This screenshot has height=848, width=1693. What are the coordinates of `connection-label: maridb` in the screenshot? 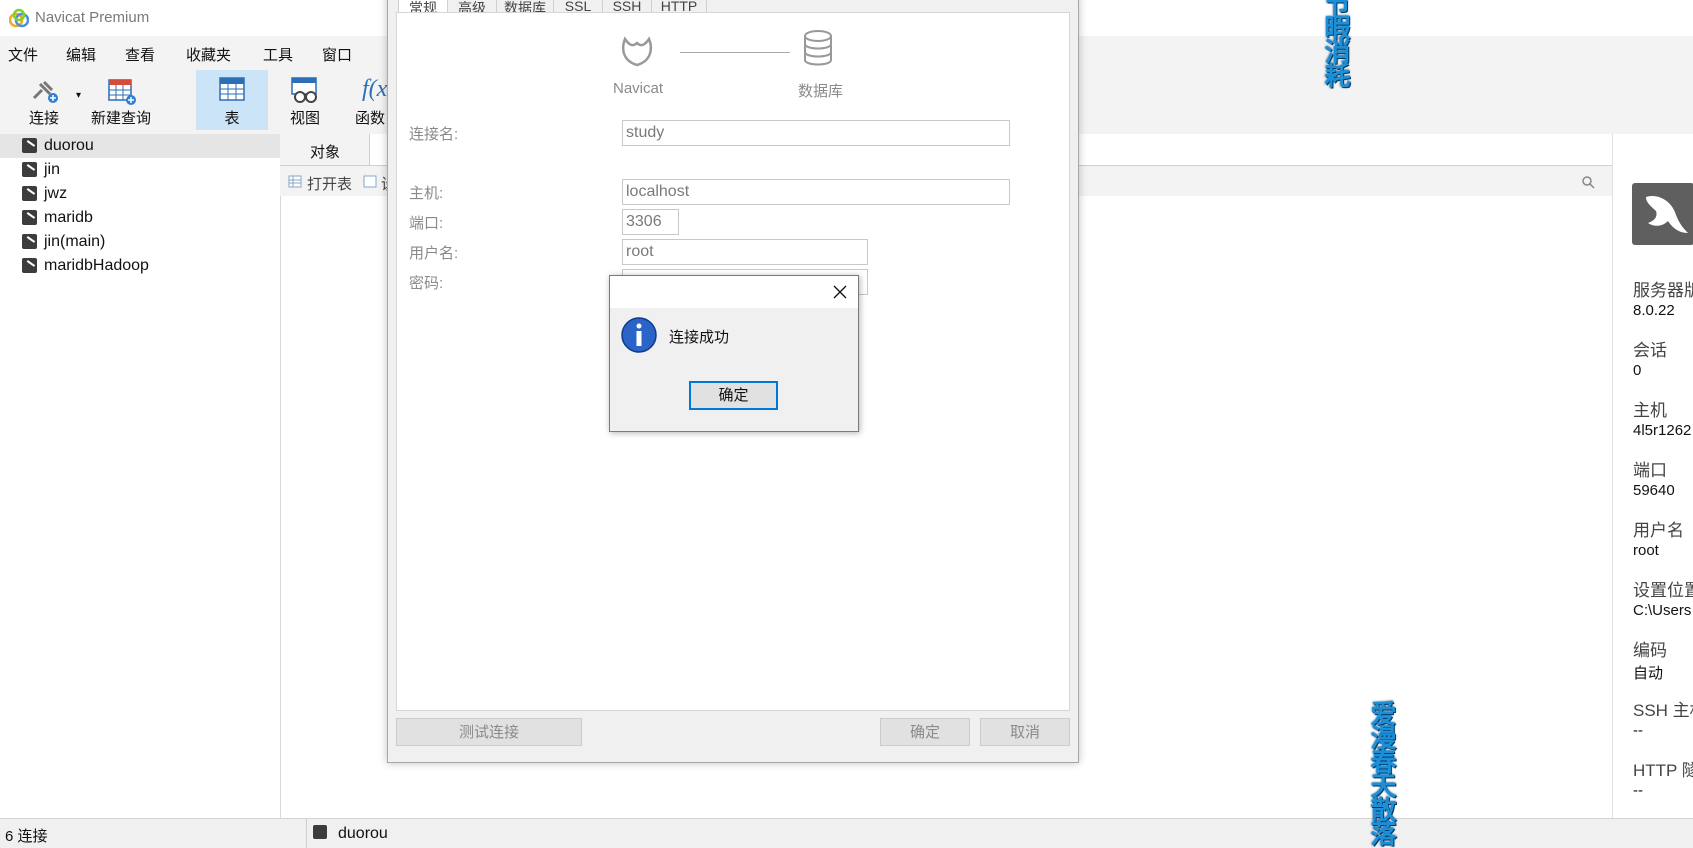 It's located at (68, 217).